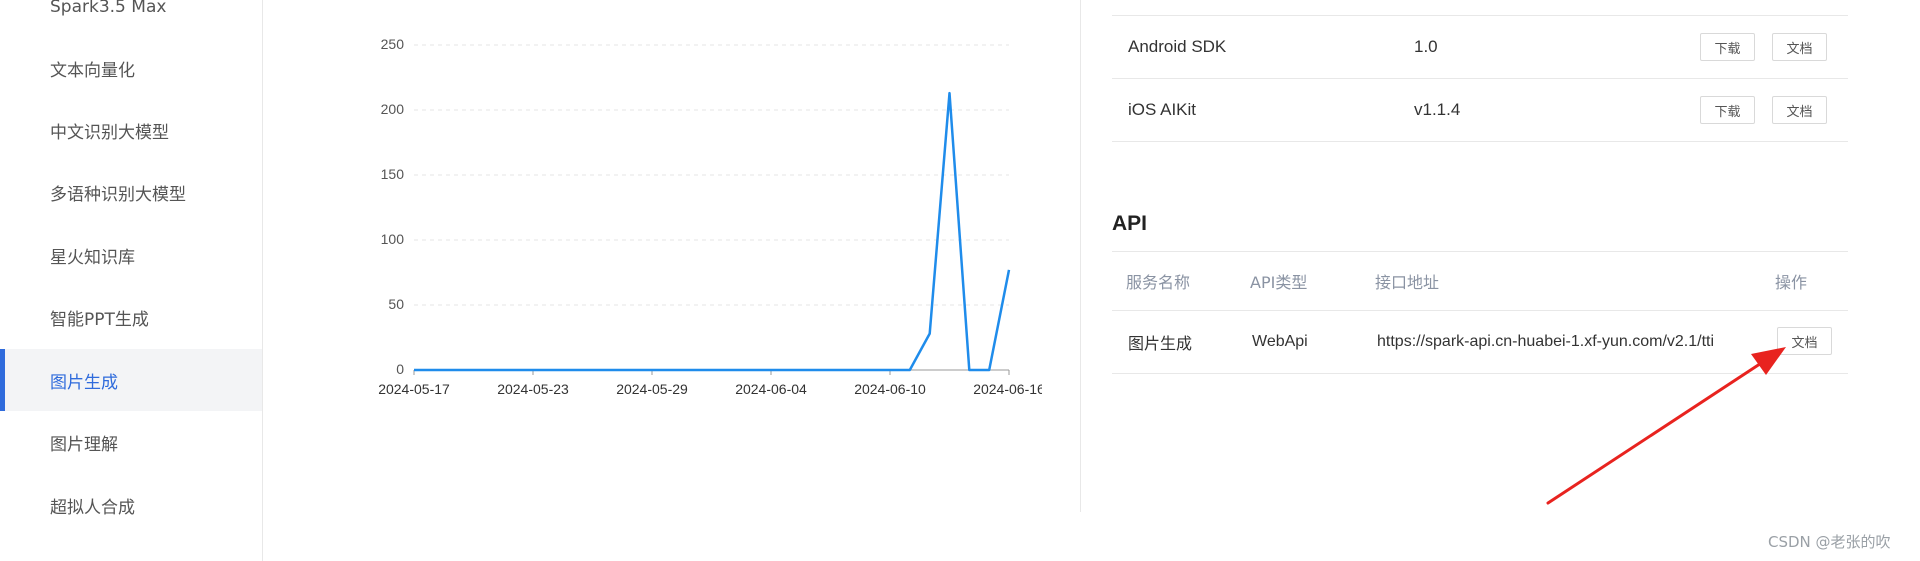 Image resolution: width=1920 pixels, height=561 pixels. I want to click on sdk-row: Android SDK 1.0 下载 文档, so click(1480, 47).